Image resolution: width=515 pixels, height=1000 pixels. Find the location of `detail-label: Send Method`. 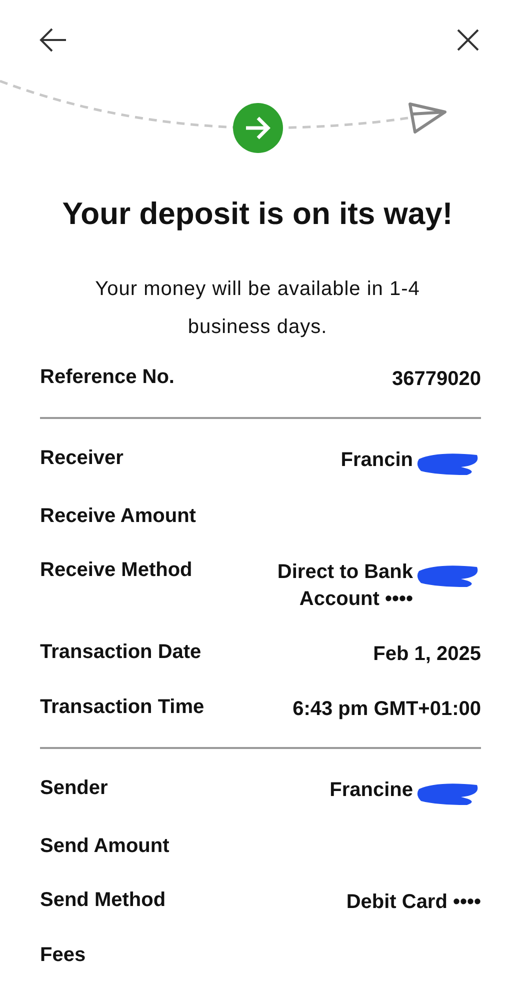

detail-label: Send Method is located at coordinates (103, 900).